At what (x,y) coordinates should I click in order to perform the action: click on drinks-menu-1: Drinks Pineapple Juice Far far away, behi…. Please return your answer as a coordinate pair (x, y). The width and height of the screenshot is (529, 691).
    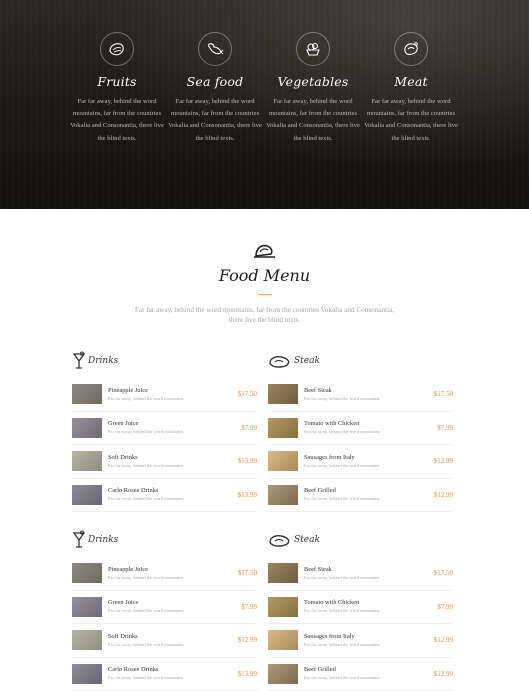
    Looking at the image, I should click on (164, 431).